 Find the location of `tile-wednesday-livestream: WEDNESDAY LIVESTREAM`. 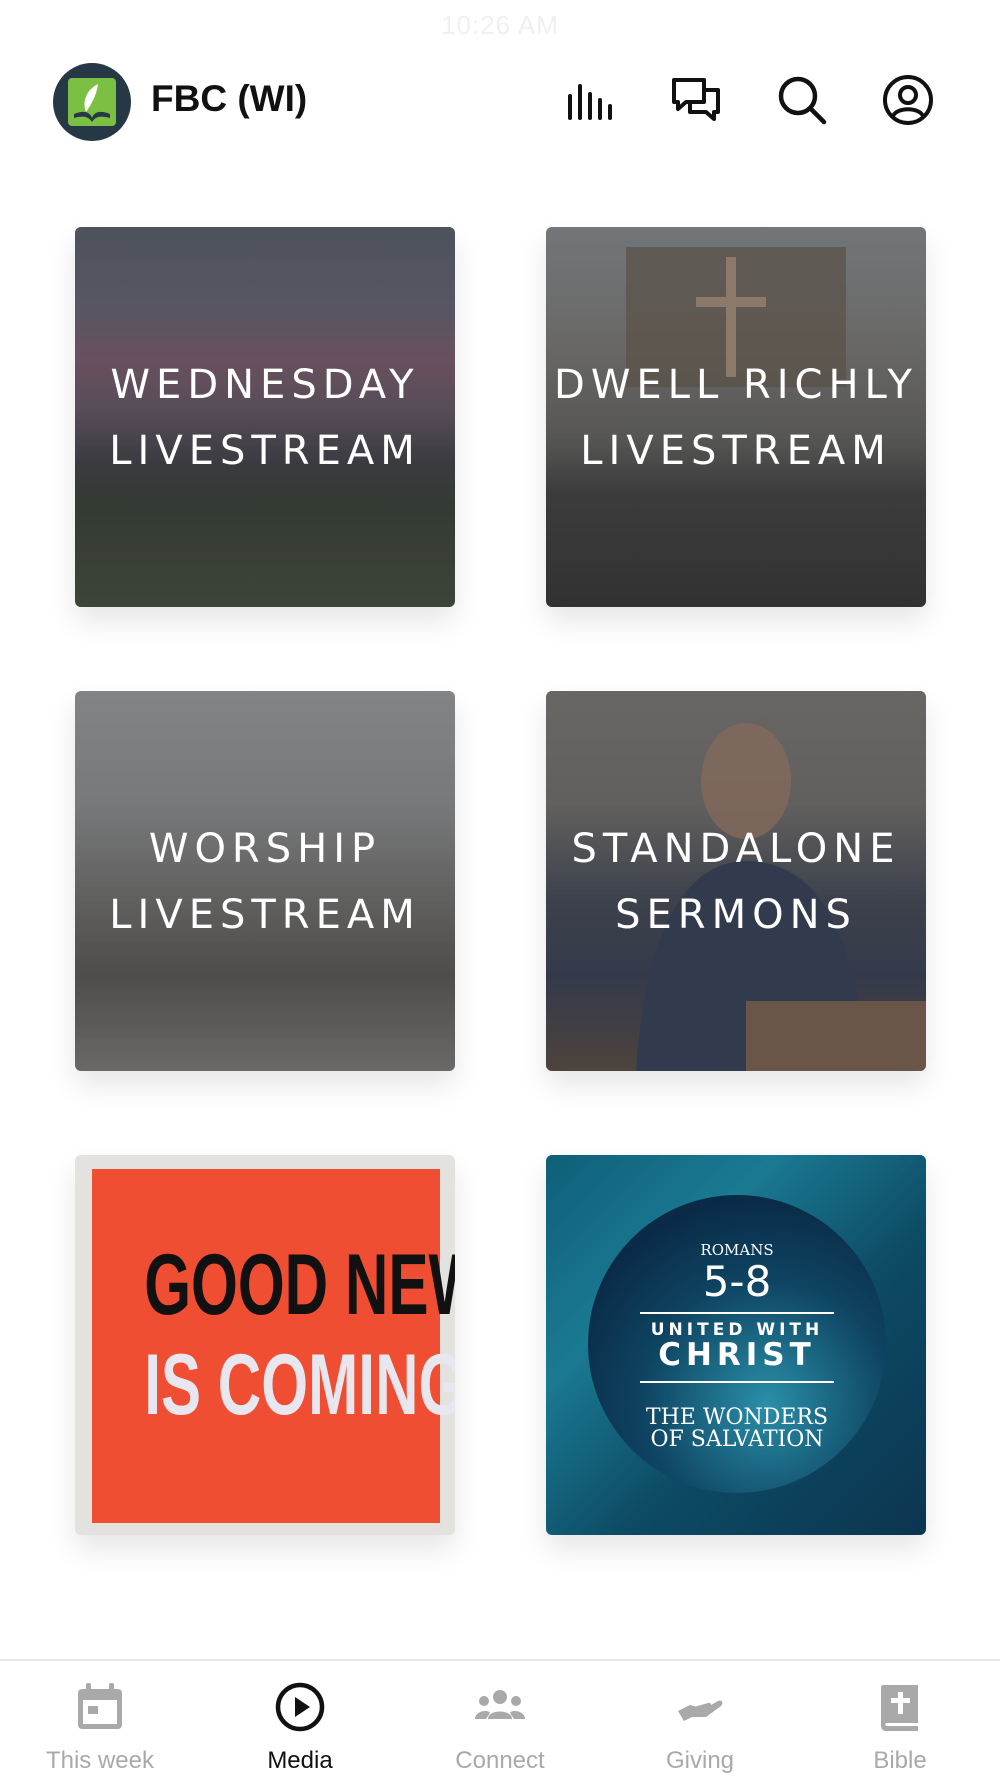

tile-wednesday-livestream: WEDNESDAY LIVESTREAM is located at coordinates (265, 417).